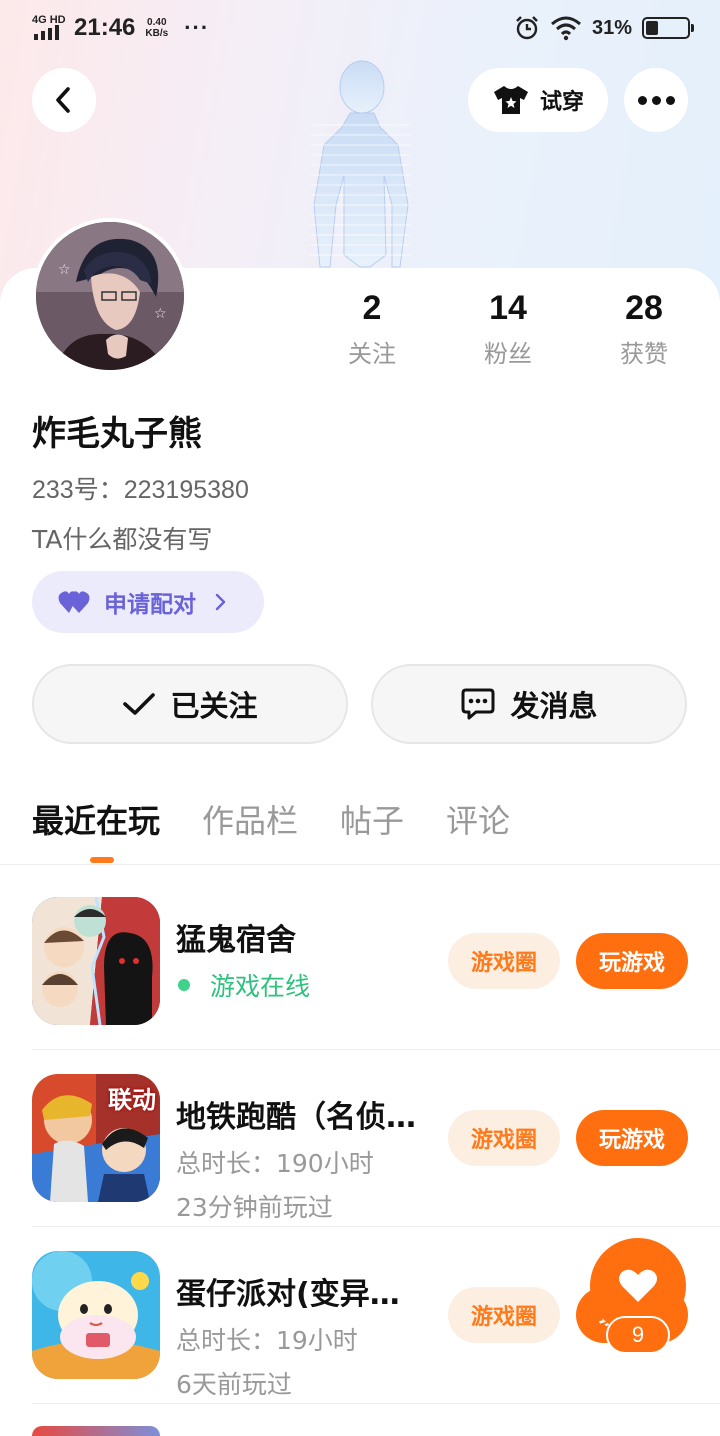  I want to click on stat-following: 2 关注, so click(372, 328).